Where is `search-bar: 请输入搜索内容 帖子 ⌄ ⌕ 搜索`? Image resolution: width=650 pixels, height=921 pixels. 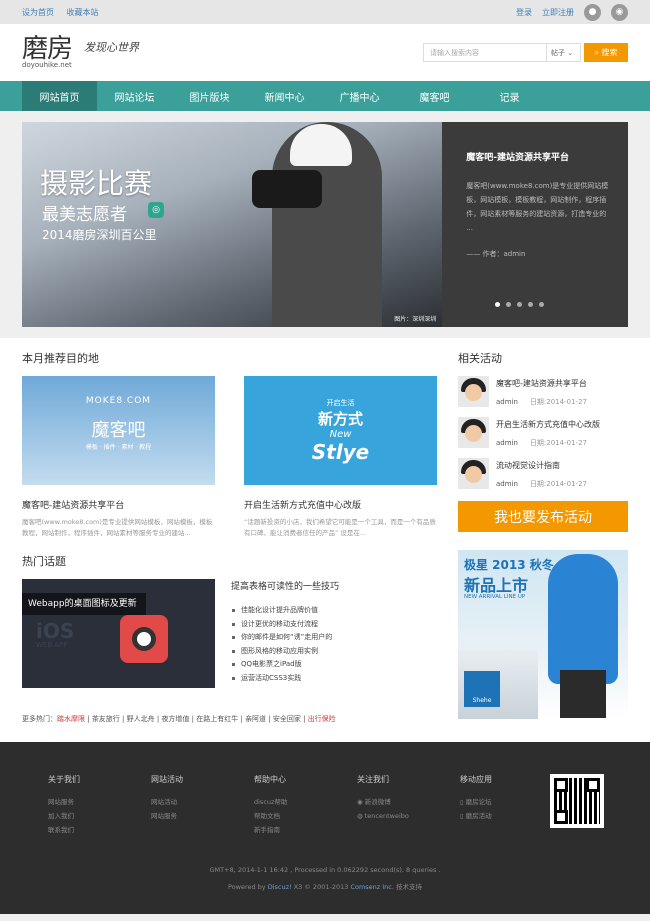
search-bar: 请输入搜索内容 帖子 ⌄ ⌕ 搜索 is located at coordinates (525, 52).